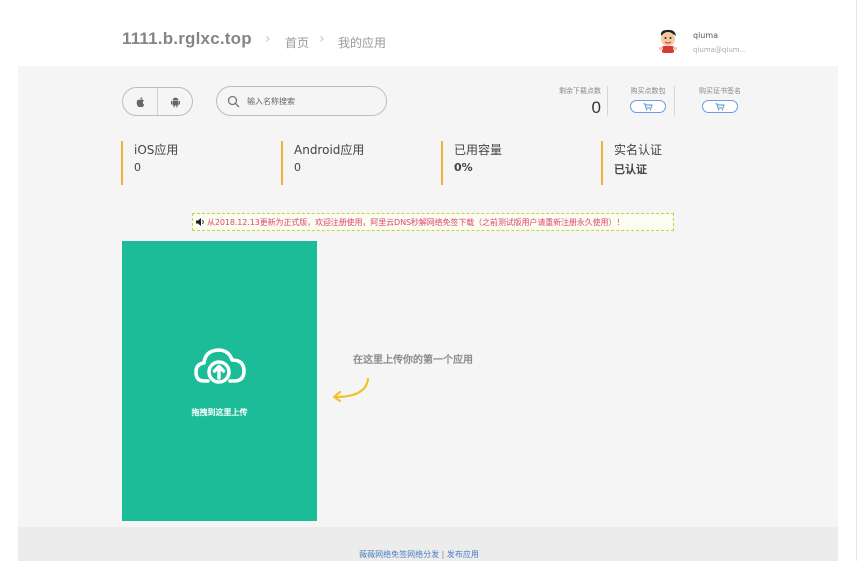 The image size is (857, 561). Describe the element at coordinates (220, 366) in the screenshot. I see `cloud-upload-icon` at that location.